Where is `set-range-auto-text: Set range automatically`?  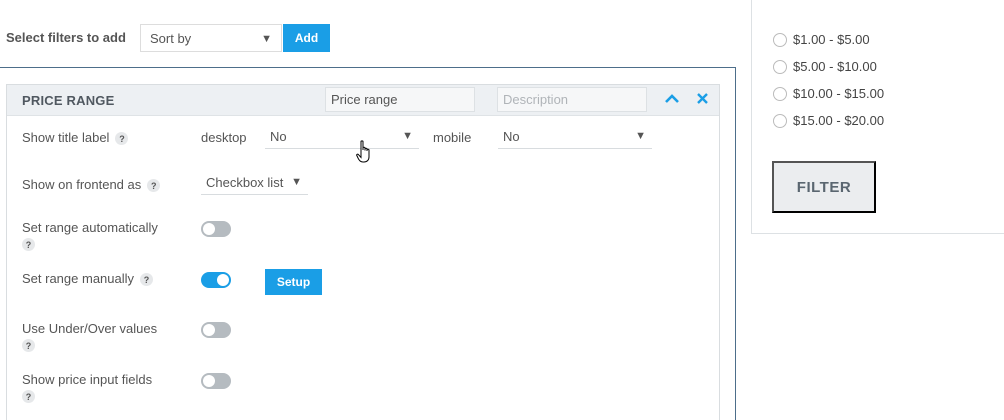
set-range-auto-text: Set range automatically is located at coordinates (90, 227).